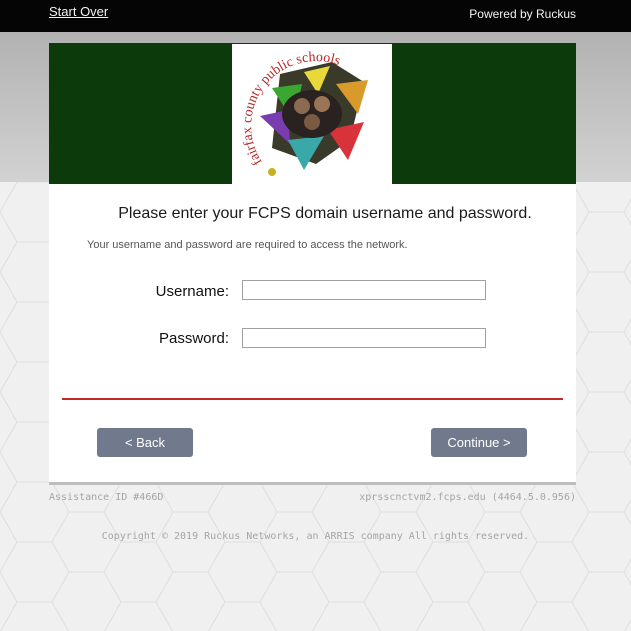 This screenshot has width=631, height=631. I want to click on username-input, so click(364, 290).